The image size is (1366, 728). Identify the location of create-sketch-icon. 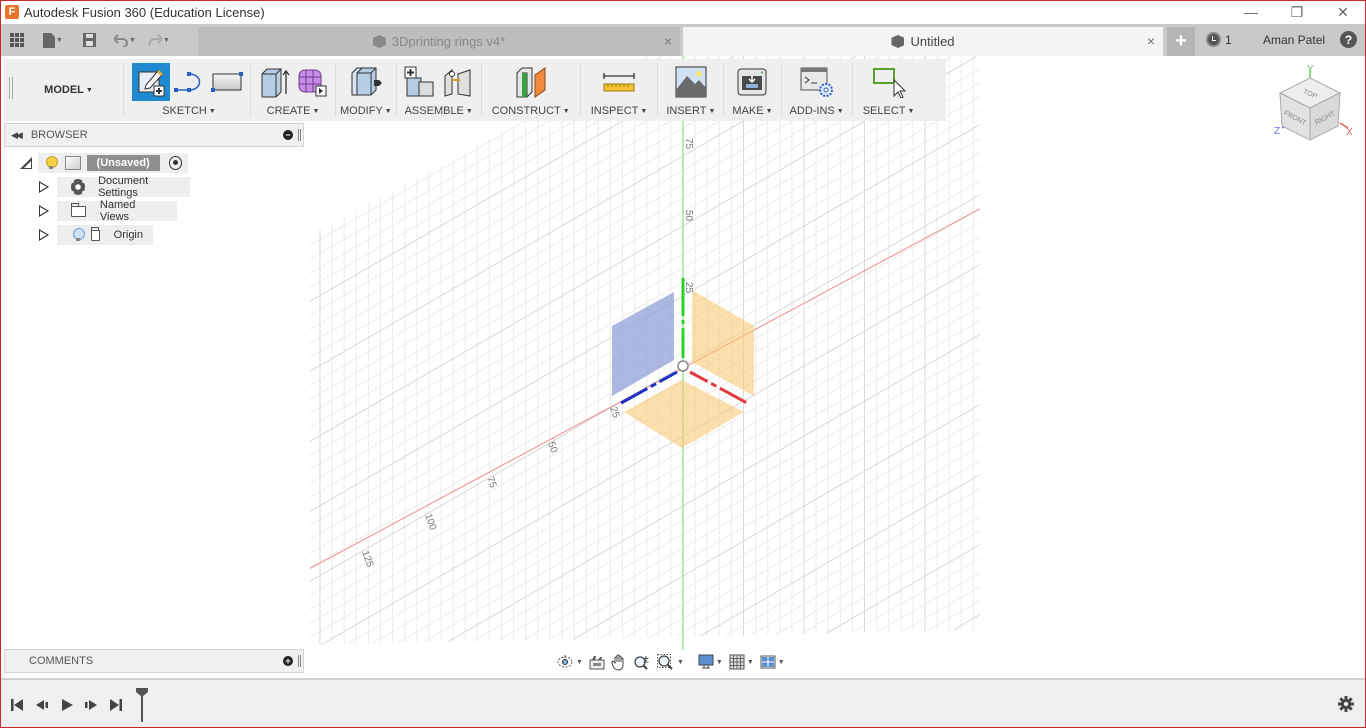
(151, 83).